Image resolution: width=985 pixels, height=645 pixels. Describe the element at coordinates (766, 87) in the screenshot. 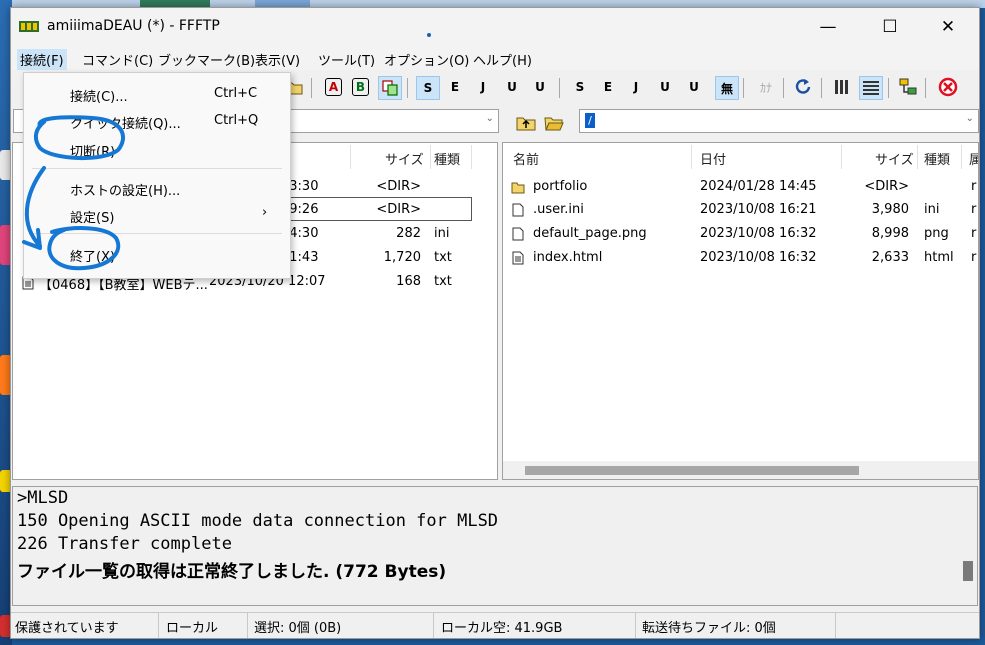

I see `kana-convert-button: ｶﾅ` at that location.